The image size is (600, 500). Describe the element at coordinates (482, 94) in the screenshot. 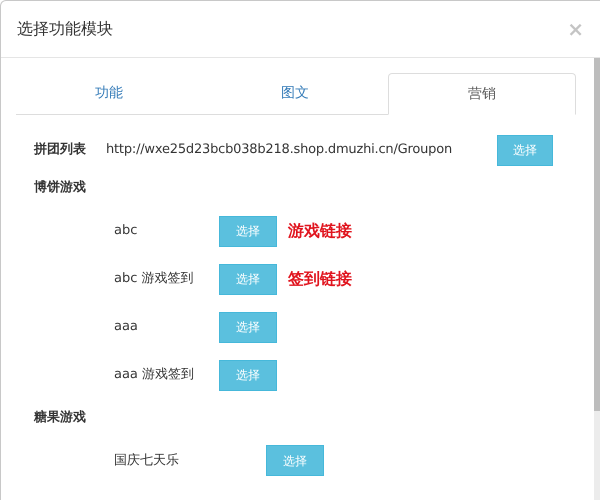

I see `tab: 营销` at that location.